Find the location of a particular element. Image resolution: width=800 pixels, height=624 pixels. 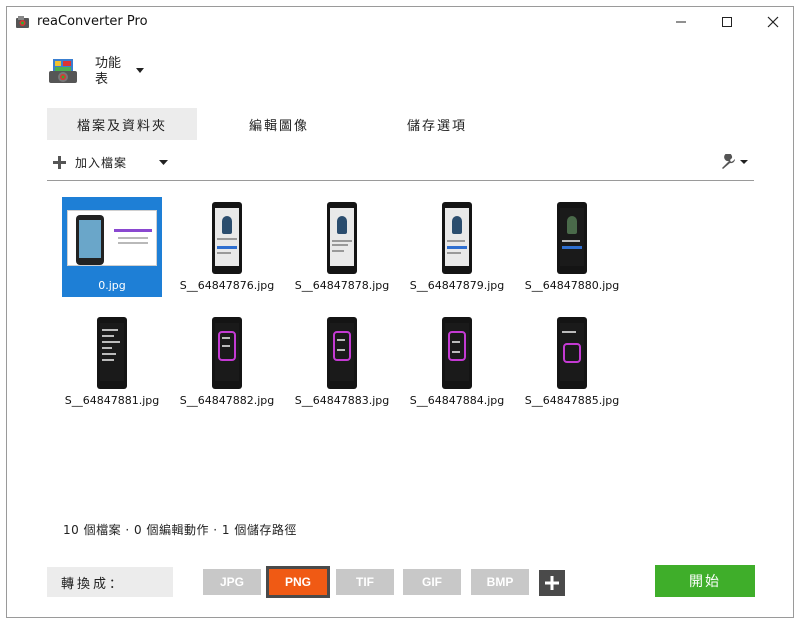

add-files-label: 加入檔案 is located at coordinates (101, 162).